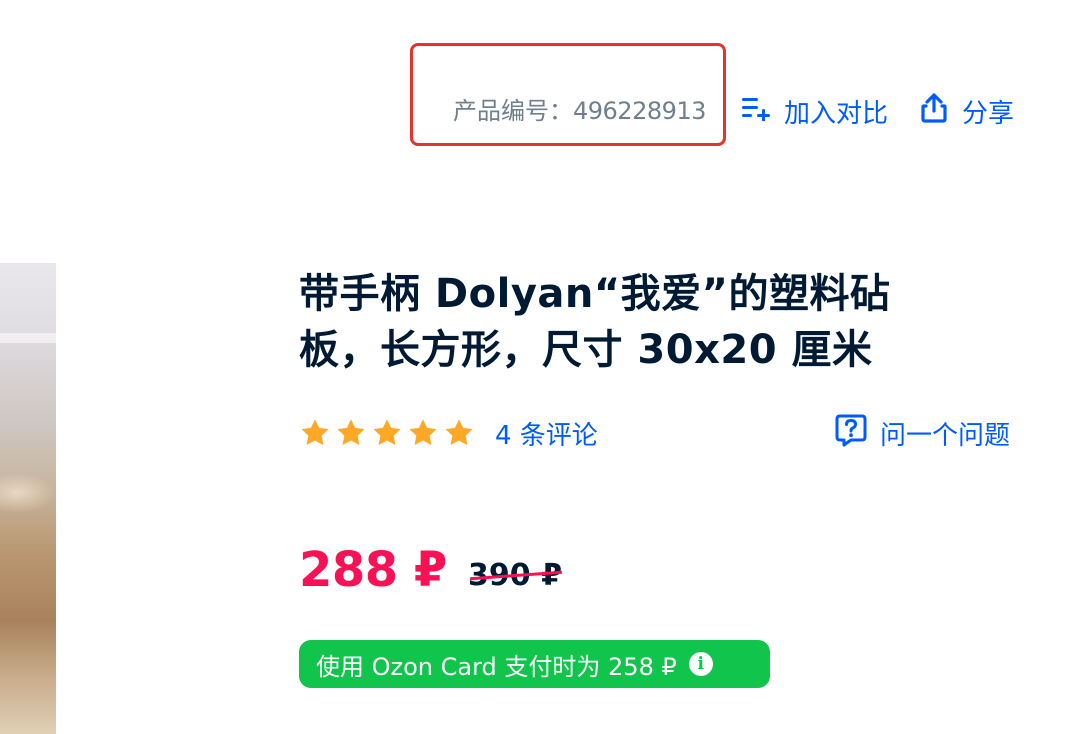  I want to click on rating-stars, so click(387, 433).